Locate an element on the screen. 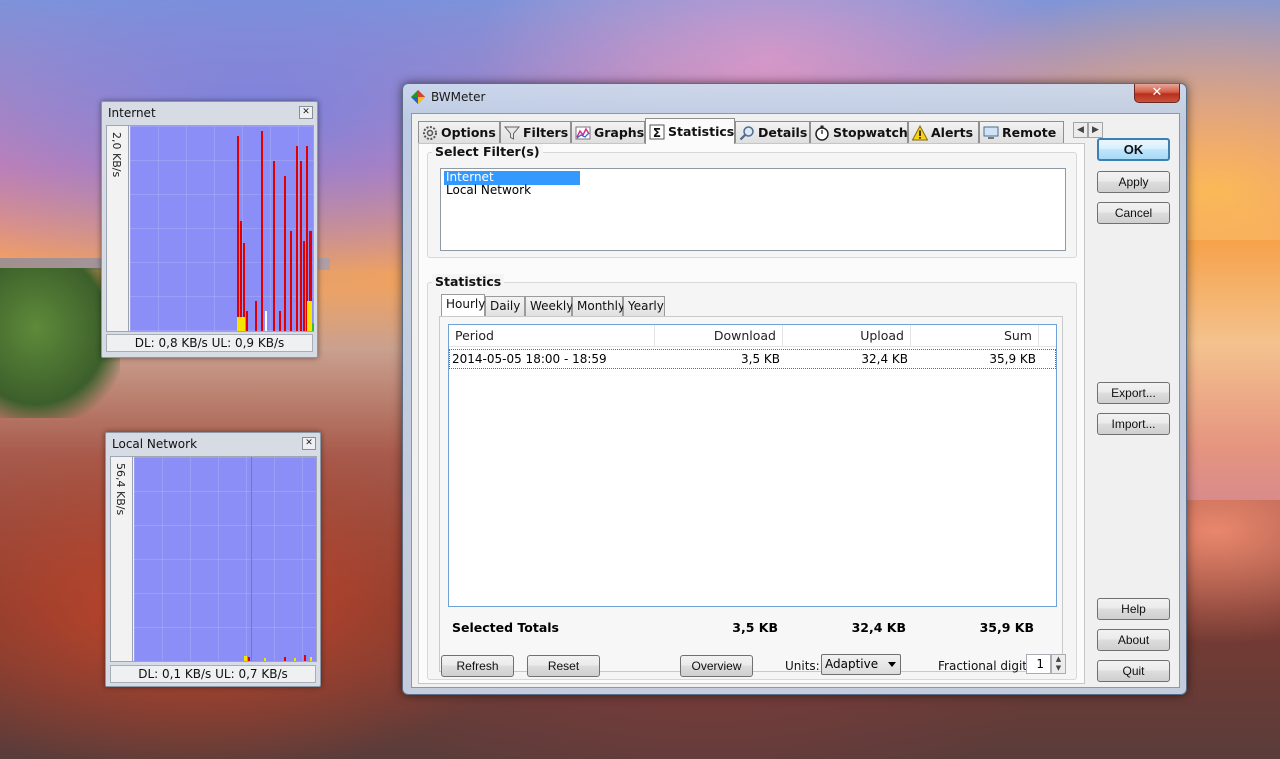  apply-button: Apply is located at coordinates (1133, 182).